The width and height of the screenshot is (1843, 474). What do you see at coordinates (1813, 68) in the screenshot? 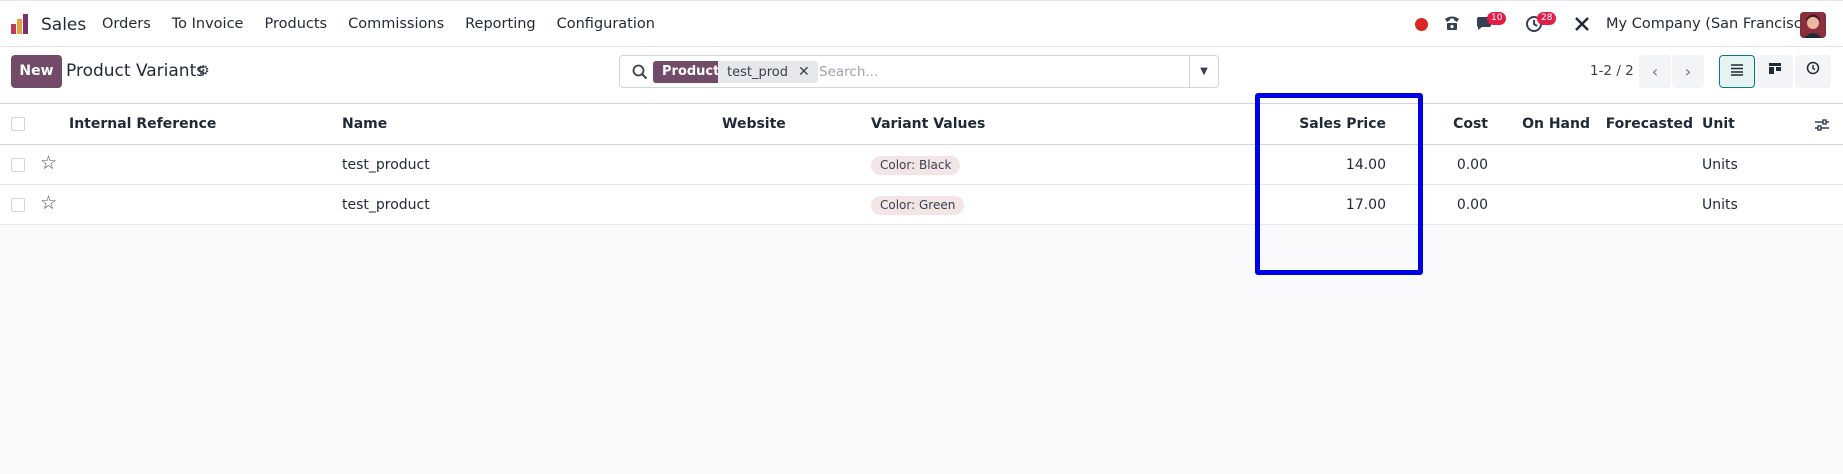
I see `activity-view-icon` at bounding box center [1813, 68].